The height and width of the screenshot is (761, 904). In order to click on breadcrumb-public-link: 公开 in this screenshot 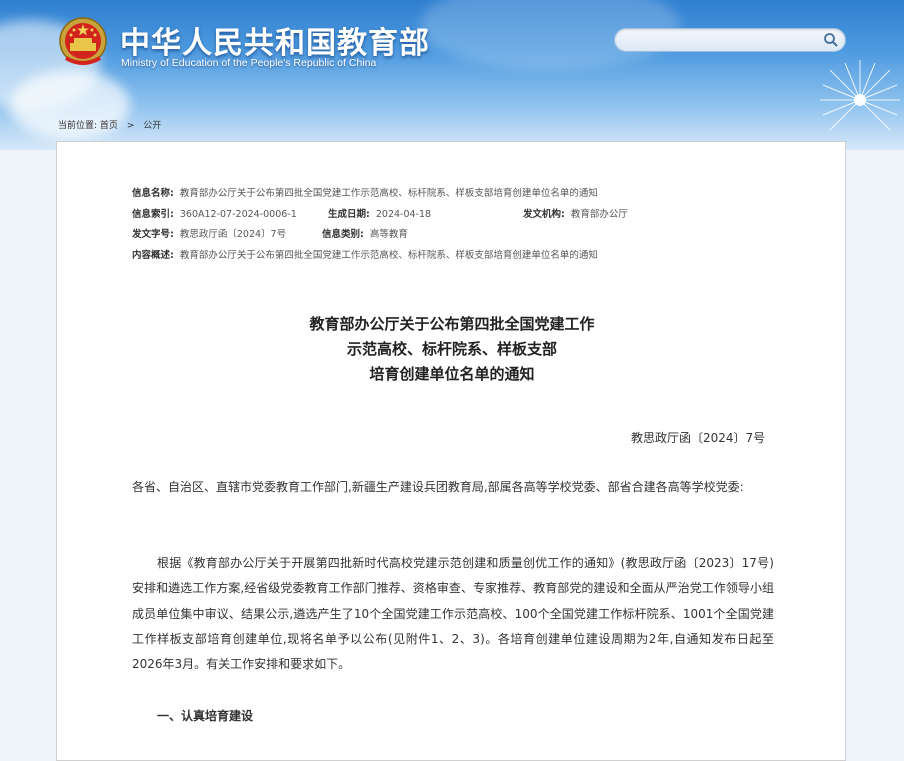, I will do `click(152, 126)`.